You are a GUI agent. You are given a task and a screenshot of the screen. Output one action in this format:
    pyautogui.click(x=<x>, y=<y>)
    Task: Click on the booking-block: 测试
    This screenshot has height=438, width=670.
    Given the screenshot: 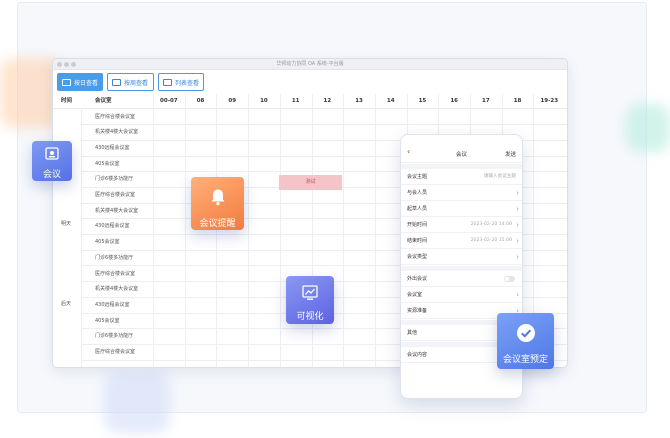 What is the action you would take?
    pyautogui.click(x=310, y=182)
    